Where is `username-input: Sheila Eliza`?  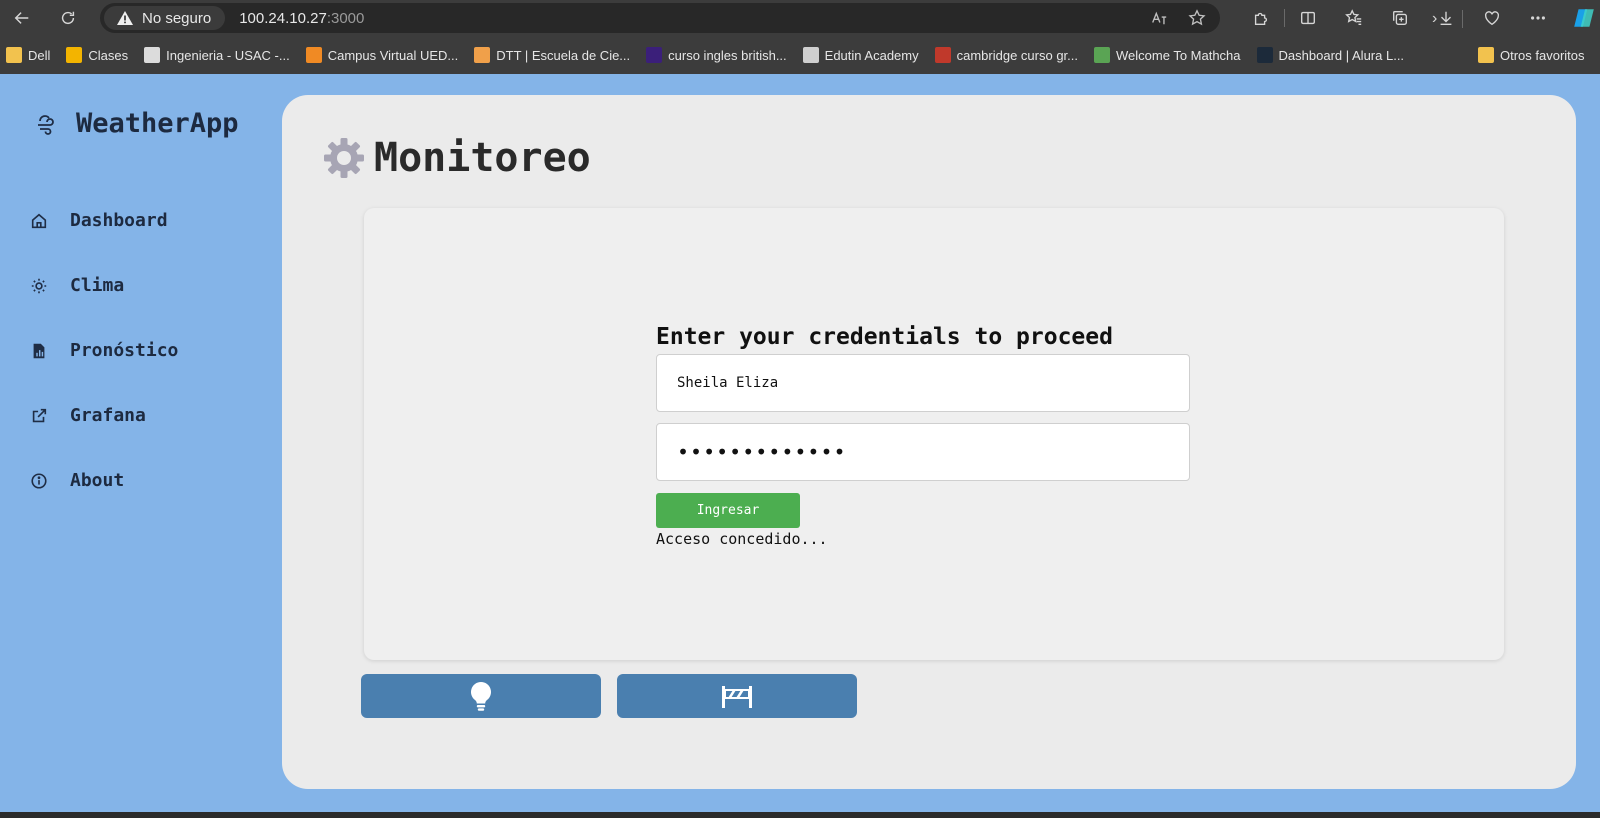
username-input: Sheila Eliza is located at coordinates (923, 383).